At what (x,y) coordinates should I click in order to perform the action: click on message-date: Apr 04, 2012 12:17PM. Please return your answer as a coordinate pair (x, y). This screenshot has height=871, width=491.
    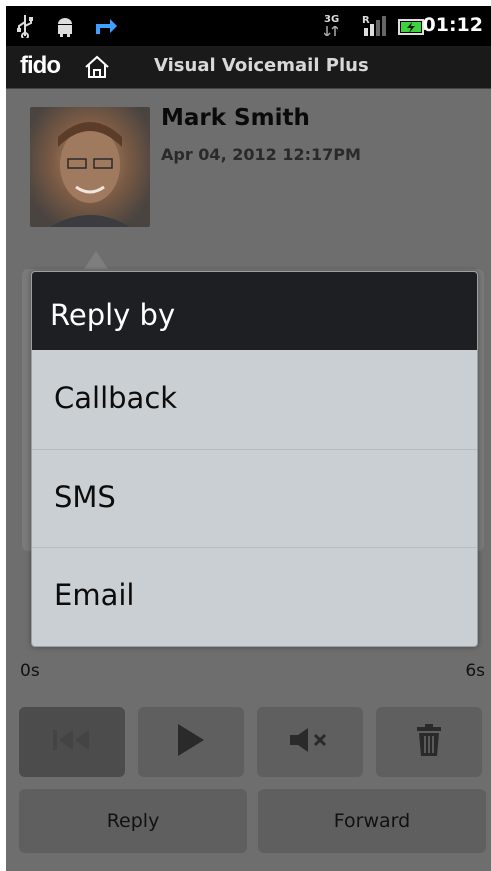
    Looking at the image, I should click on (261, 154).